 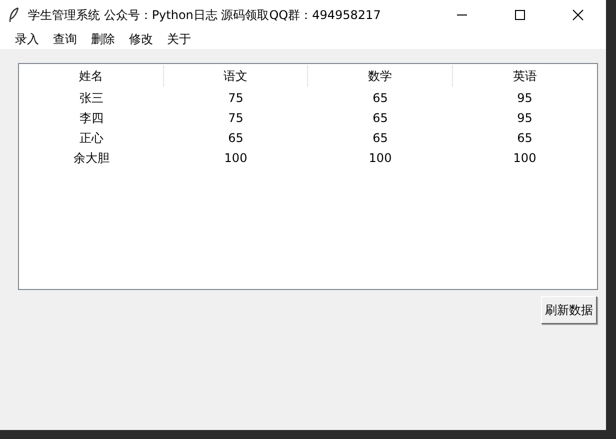 What do you see at coordinates (520, 15) in the screenshot?
I see `maximize-icon` at bounding box center [520, 15].